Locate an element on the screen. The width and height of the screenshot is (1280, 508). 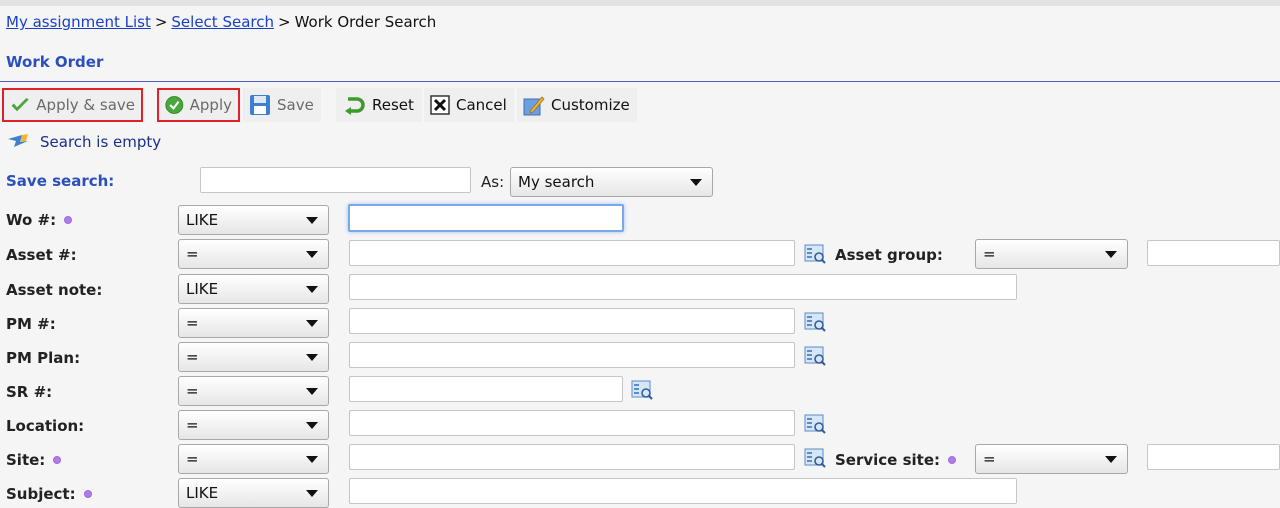
field-label-sr-number: SR #: is located at coordinates (29, 392).